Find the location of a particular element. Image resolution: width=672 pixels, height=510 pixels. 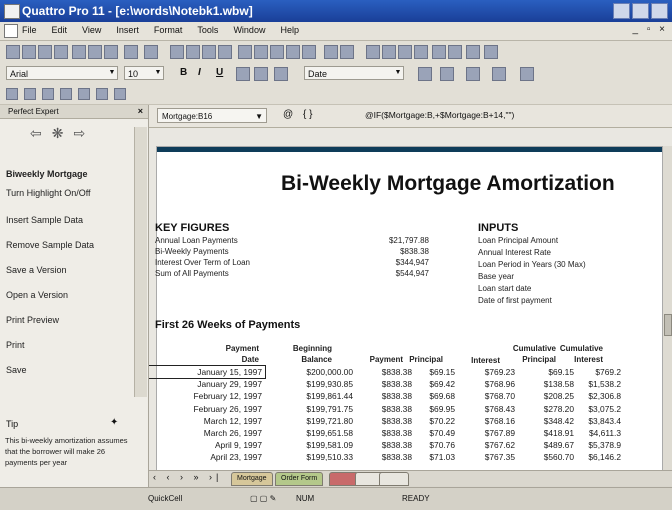

menu-view: View is located at coordinates (91, 30).